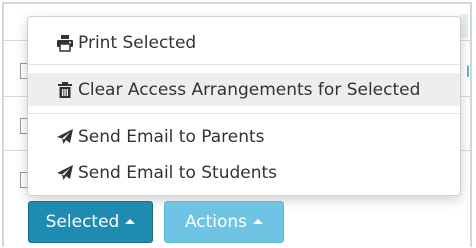 The image size is (476, 248). I want to click on table-header-edge, so click(464, 26).